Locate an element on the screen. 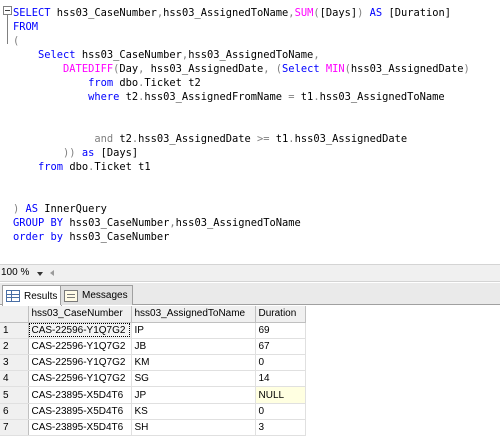 This screenshot has width=500, height=445. row-number: 2 is located at coordinates (14, 347).